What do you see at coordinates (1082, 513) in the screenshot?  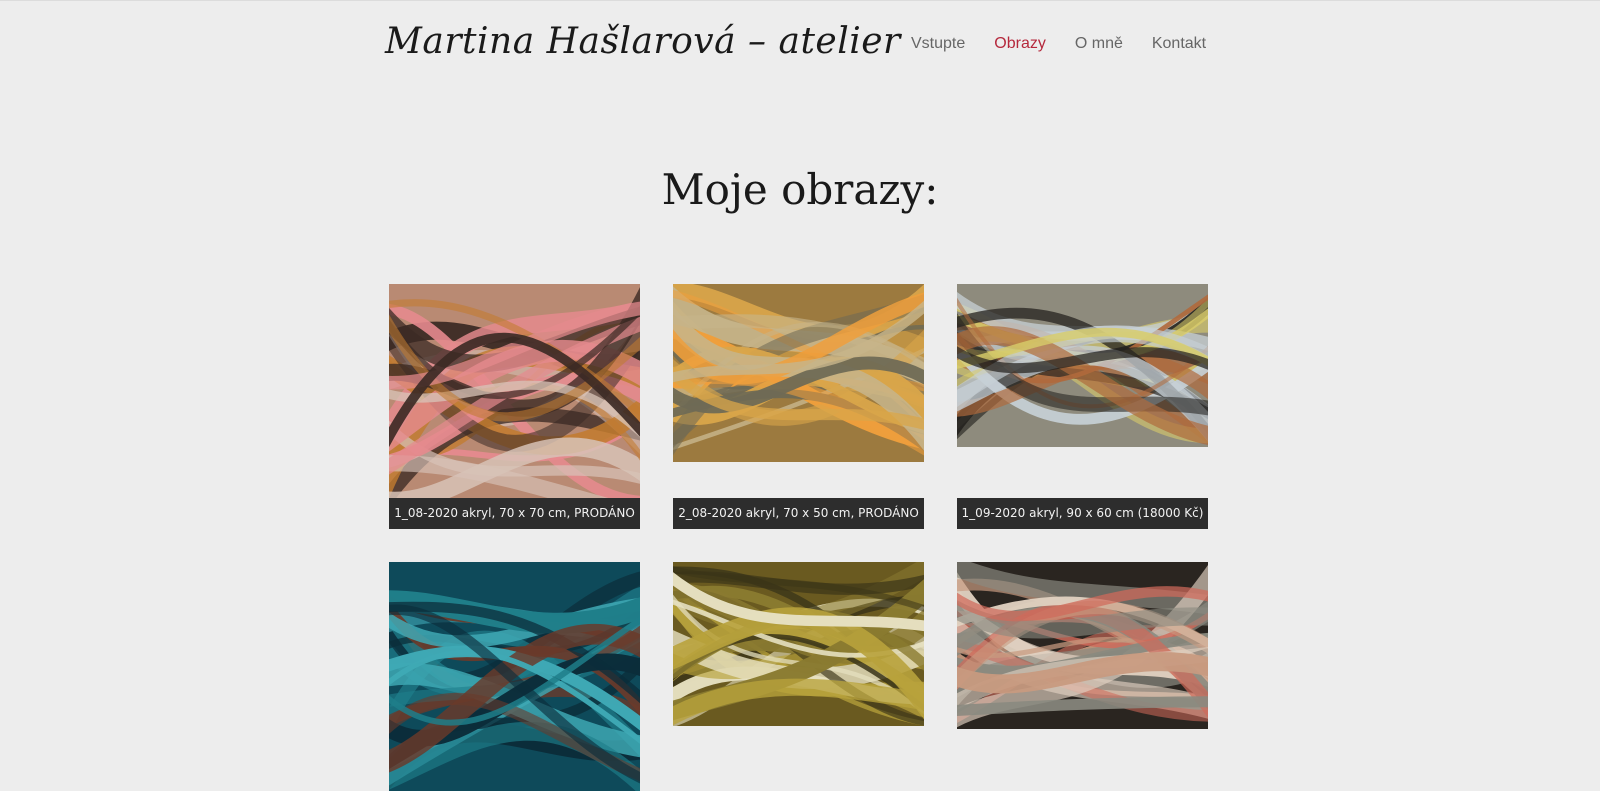 I see `painting-3-caption: 1_09-2020 akryl, 90 x 60 cm (18000 Kč)` at bounding box center [1082, 513].